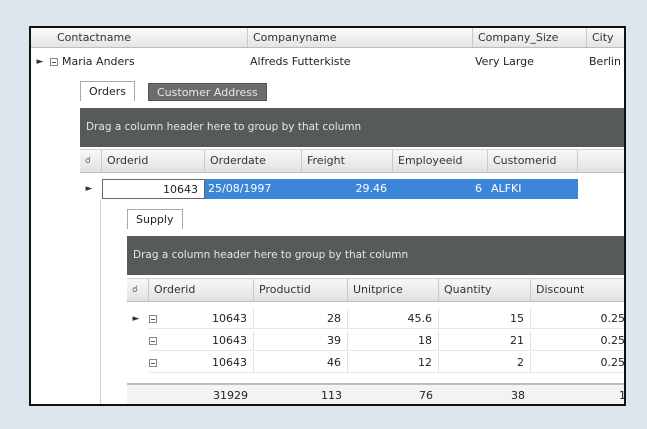 This screenshot has width=647, height=429. I want to click on column-header-companyname: Companyname, so click(360, 37).